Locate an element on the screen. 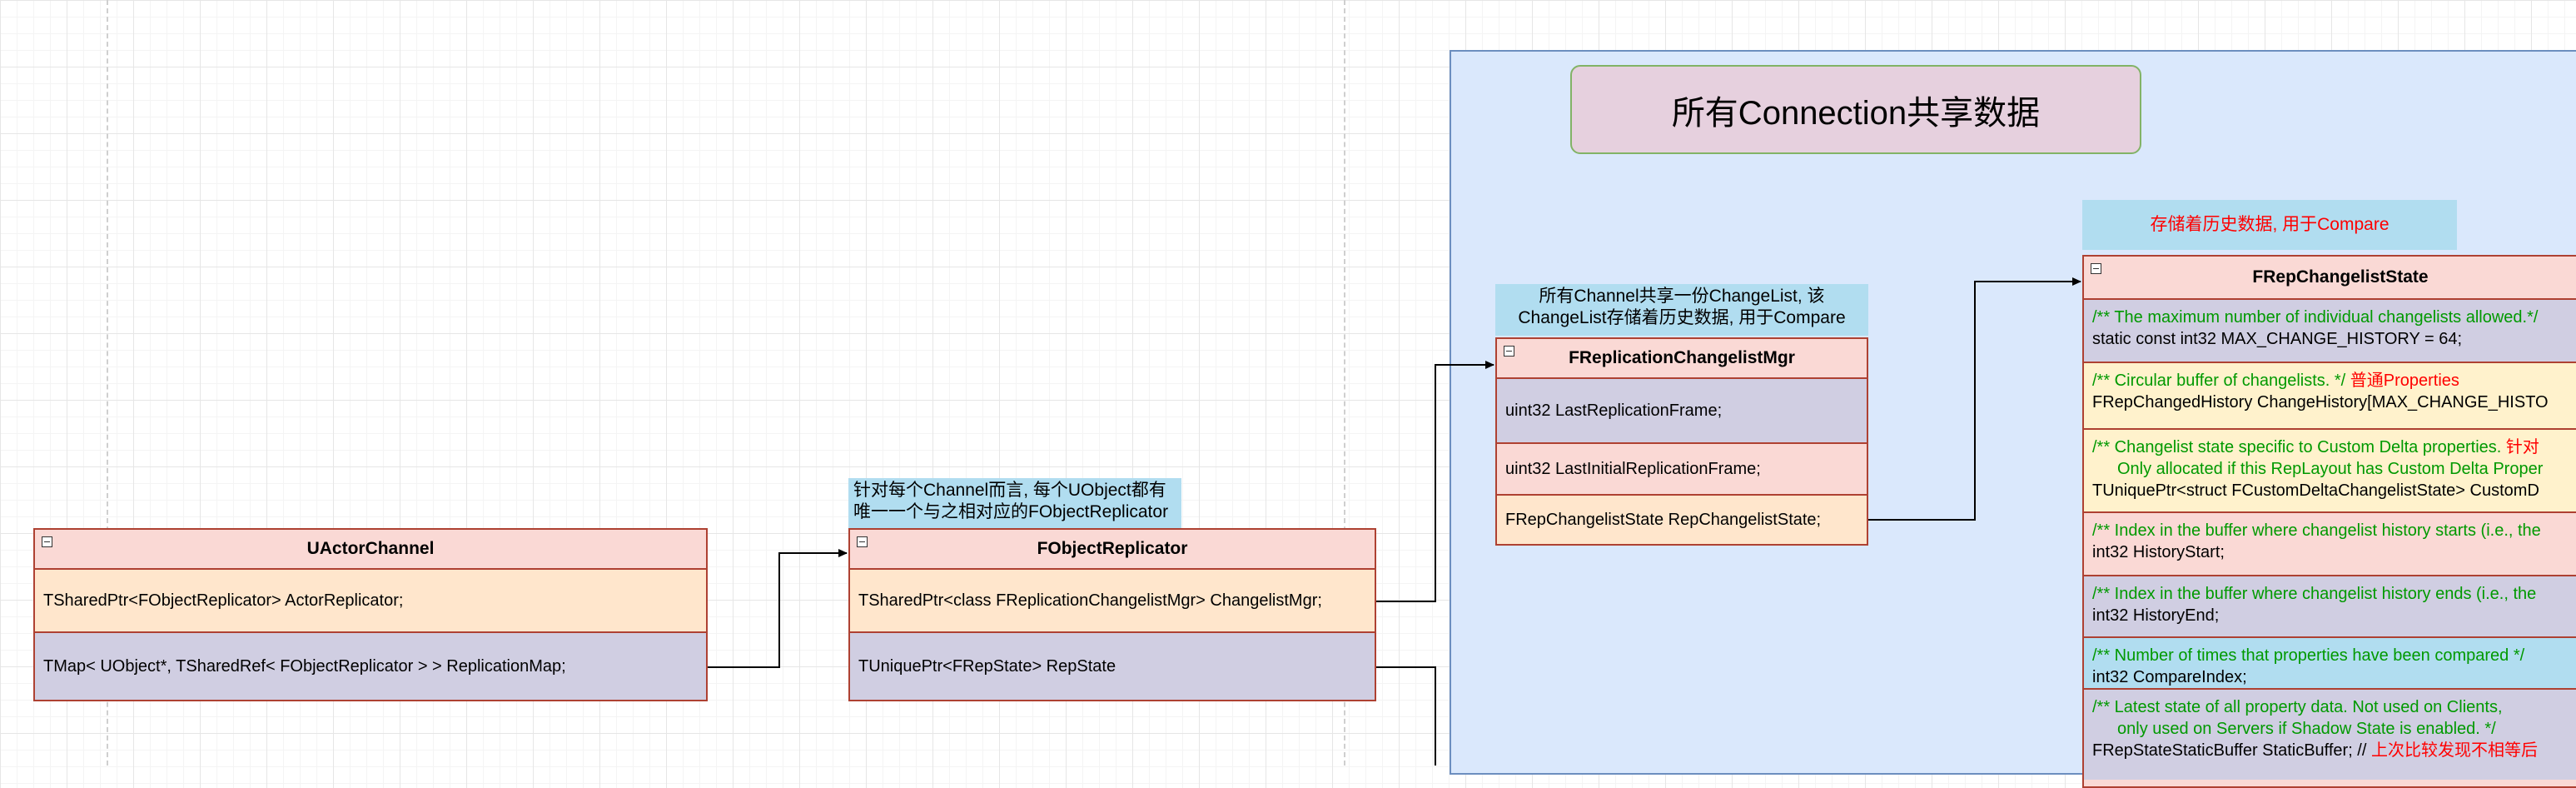  edge-repstate-down is located at coordinates (1406, 716).